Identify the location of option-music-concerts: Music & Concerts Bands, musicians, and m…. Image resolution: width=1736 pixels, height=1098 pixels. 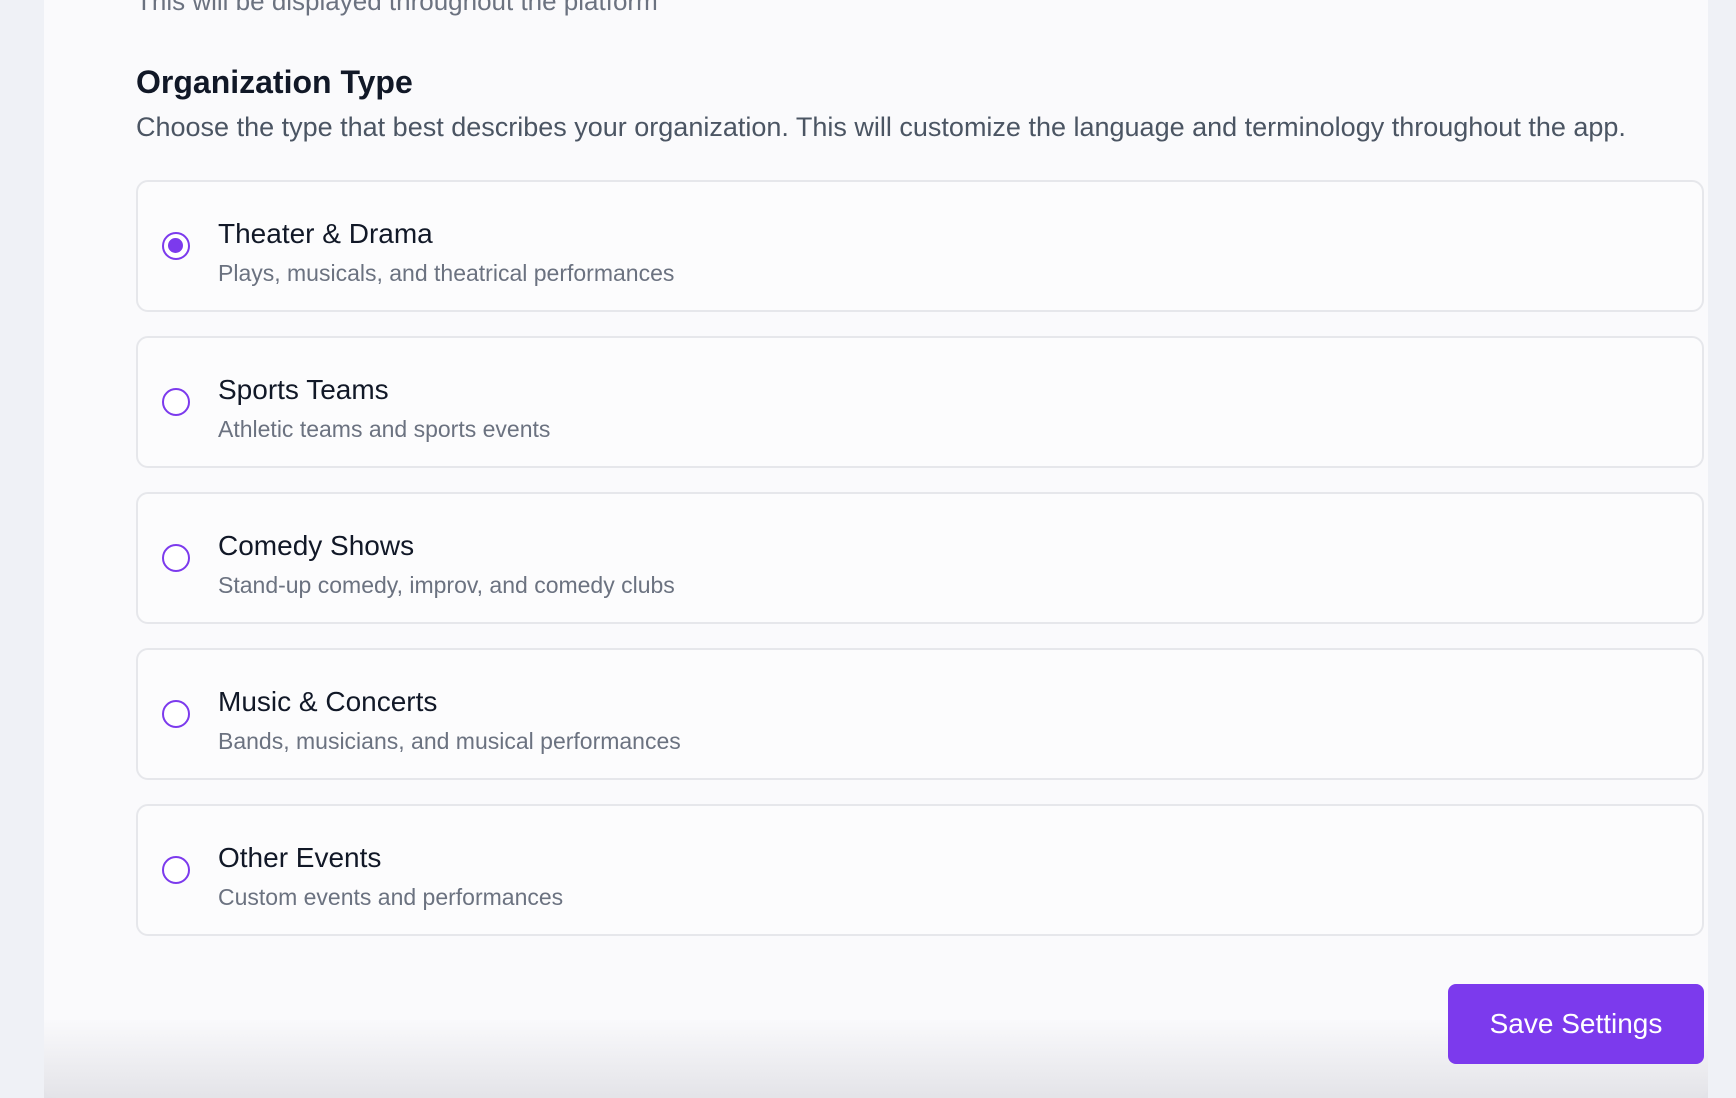
(920, 714).